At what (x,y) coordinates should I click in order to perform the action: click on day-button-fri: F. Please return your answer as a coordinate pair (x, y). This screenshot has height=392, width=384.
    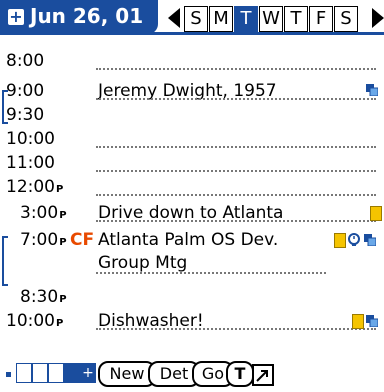
    Looking at the image, I should click on (321, 19).